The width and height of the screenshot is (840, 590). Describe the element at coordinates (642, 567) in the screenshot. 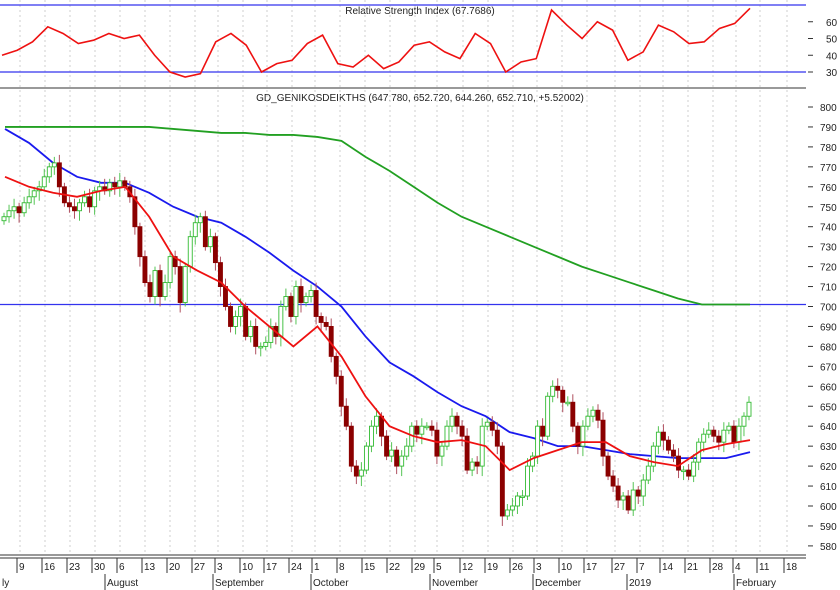

I see `date-tick-label: 7` at that location.